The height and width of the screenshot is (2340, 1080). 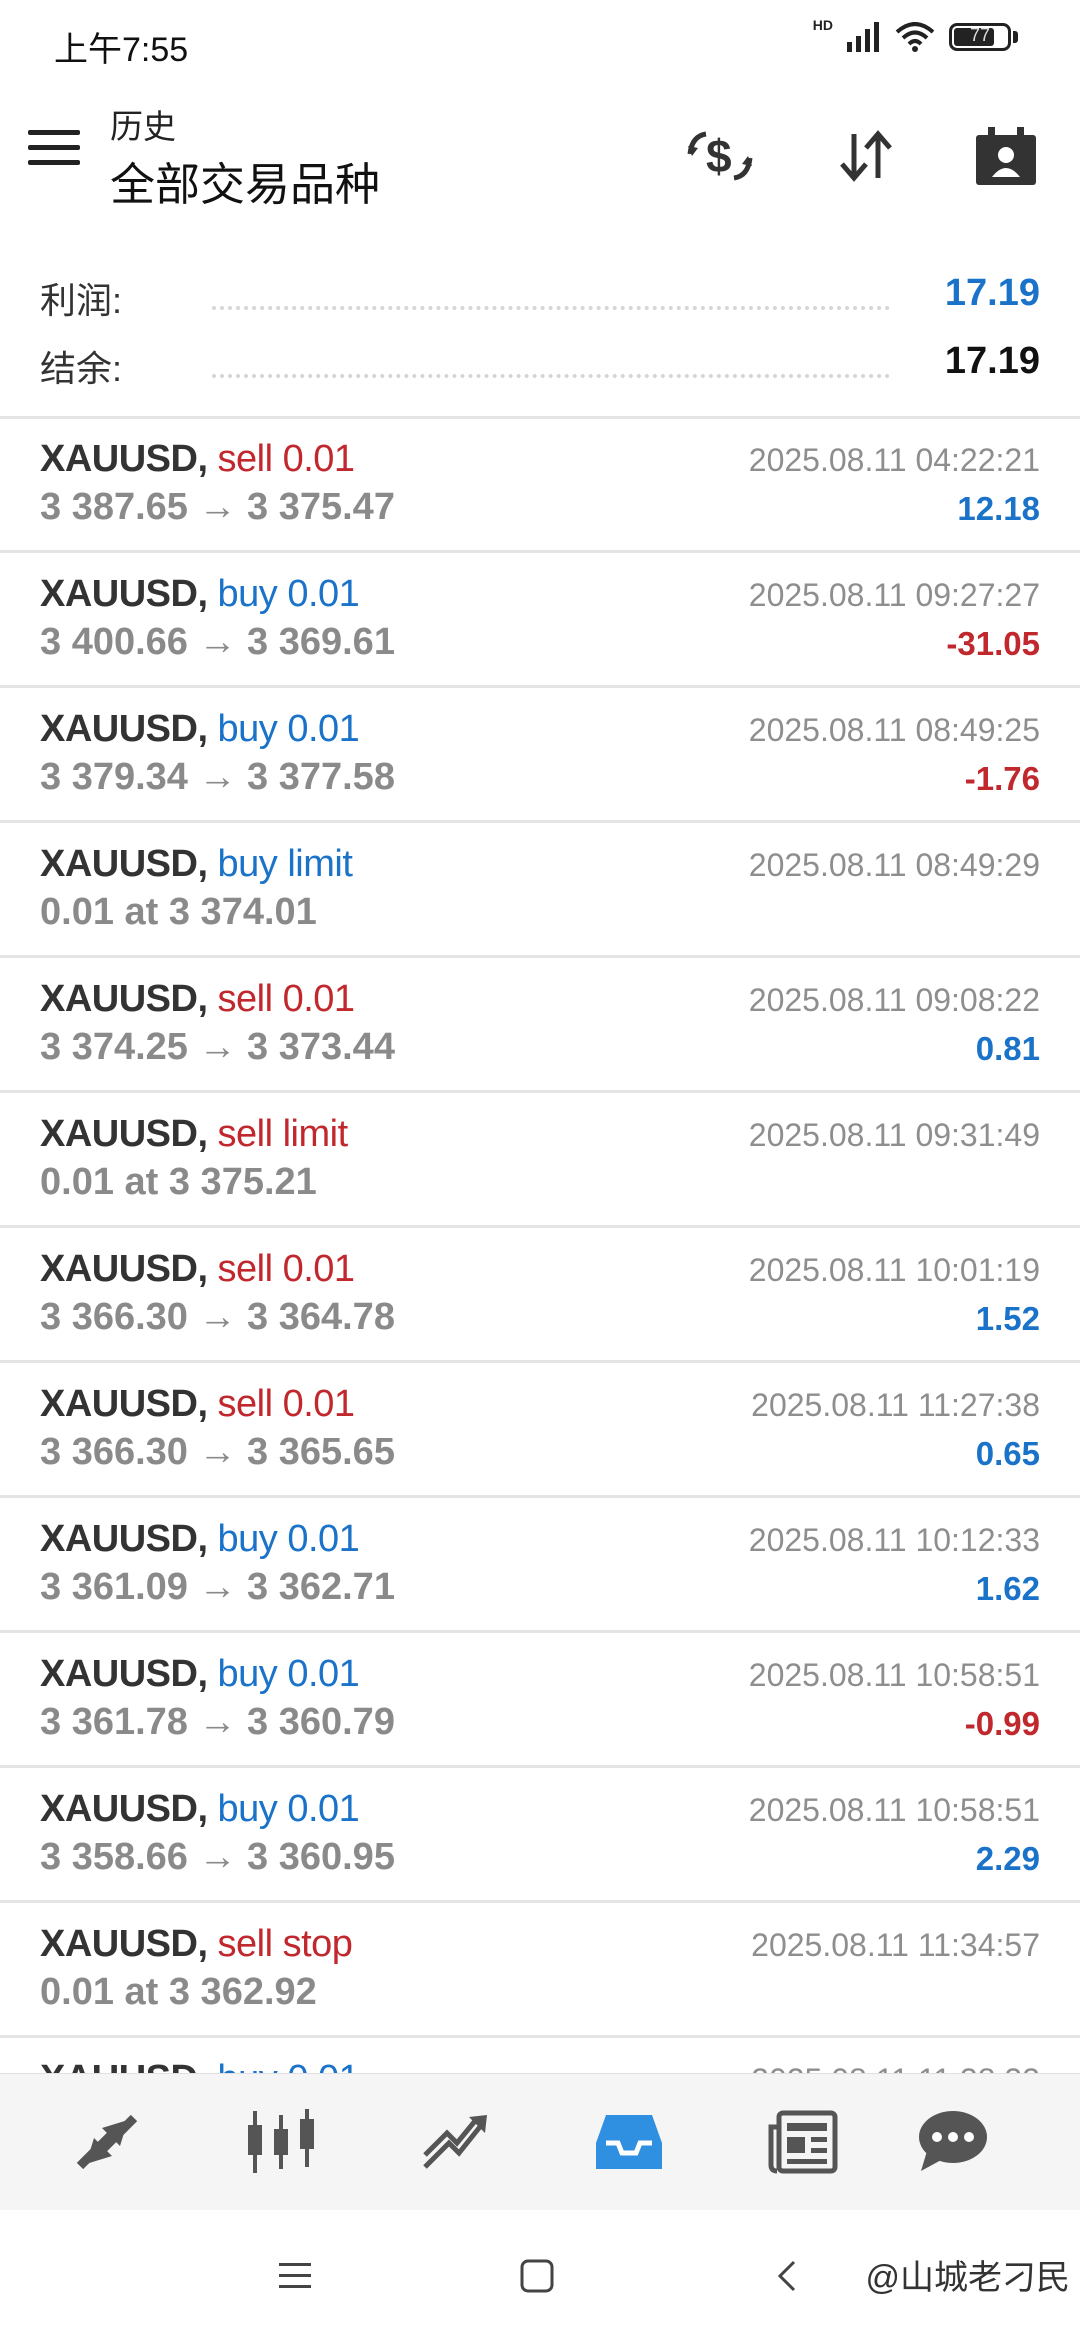 What do you see at coordinates (629, 2142) in the screenshot?
I see `history-icon` at bounding box center [629, 2142].